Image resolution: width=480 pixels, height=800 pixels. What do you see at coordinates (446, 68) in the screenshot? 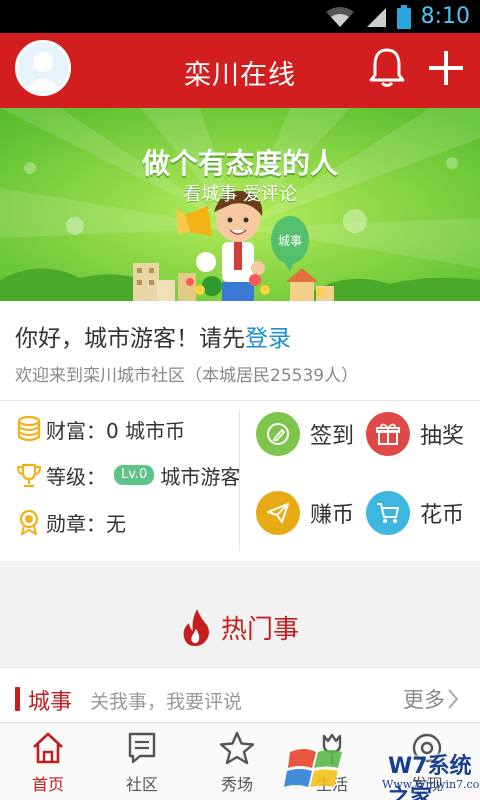
I see `add-icon` at bounding box center [446, 68].